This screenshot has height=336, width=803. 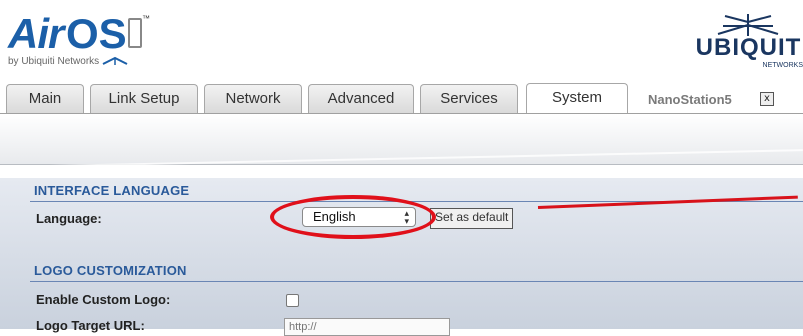 I want to click on ubiquiti-brand: UBIQUITI NETWORKS, so click(x=723, y=42).